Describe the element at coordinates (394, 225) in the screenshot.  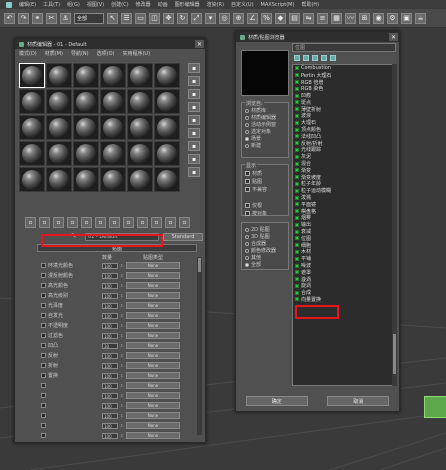
I see `map-list-scrollbar` at that location.